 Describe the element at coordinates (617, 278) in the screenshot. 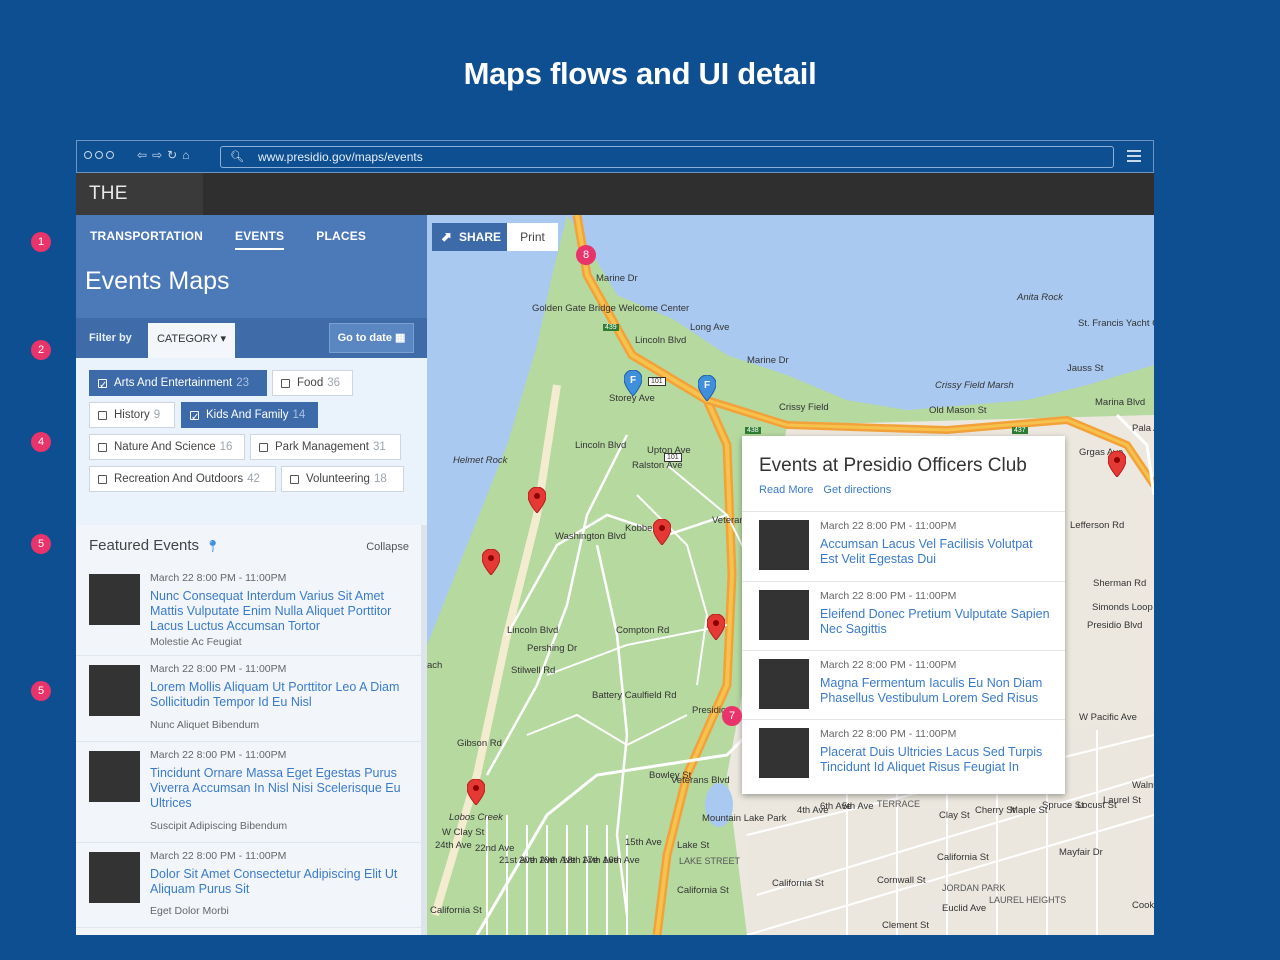

I see `map-label: Marine Dr` at that location.